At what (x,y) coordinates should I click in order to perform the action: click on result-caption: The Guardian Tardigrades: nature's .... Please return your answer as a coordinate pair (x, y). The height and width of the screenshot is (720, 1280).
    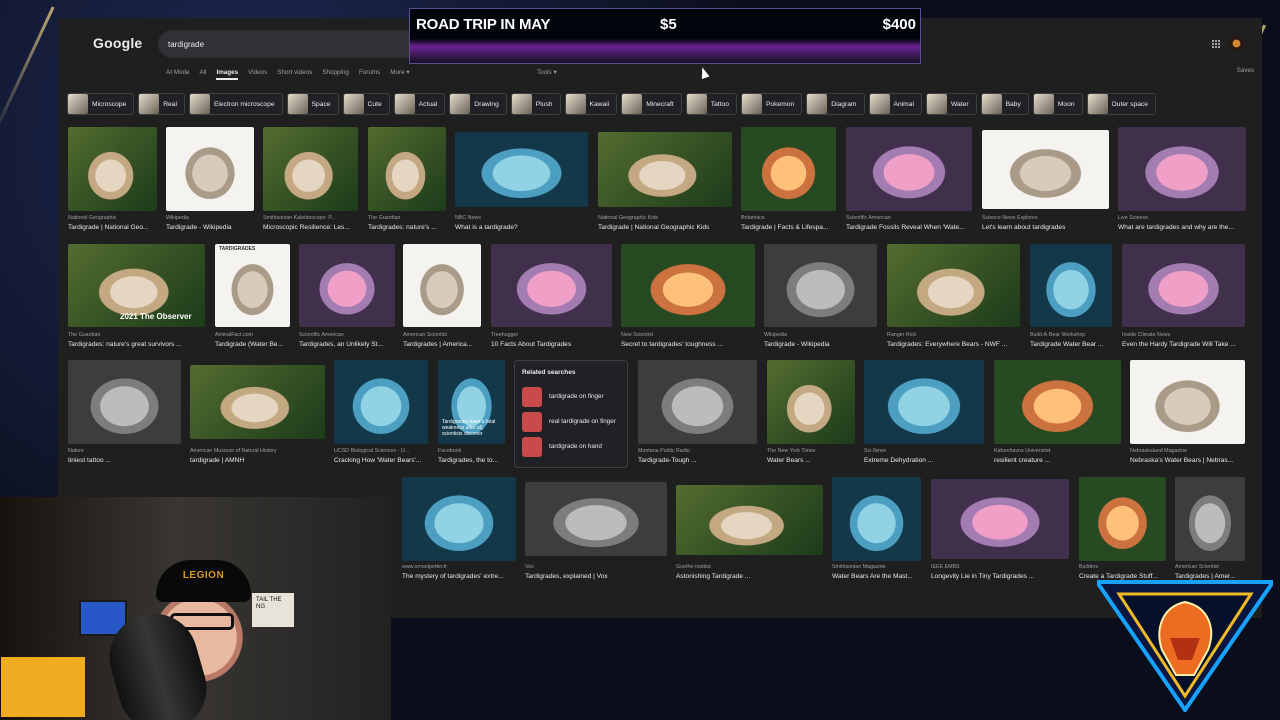
    Looking at the image, I should click on (407, 223).